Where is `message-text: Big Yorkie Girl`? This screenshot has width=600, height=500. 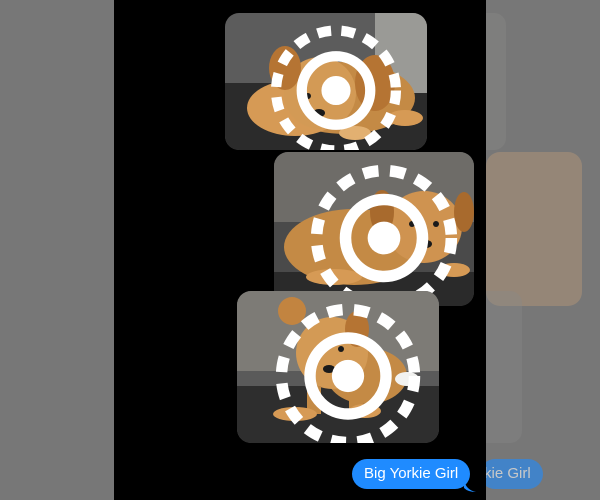
message-text: Big Yorkie Girl is located at coordinates (411, 473).